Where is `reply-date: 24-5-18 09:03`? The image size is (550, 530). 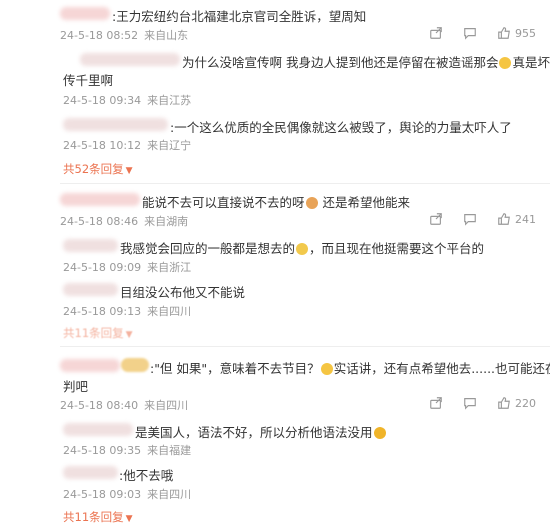
reply-date: 24-5-18 09:03 is located at coordinates (102, 494).